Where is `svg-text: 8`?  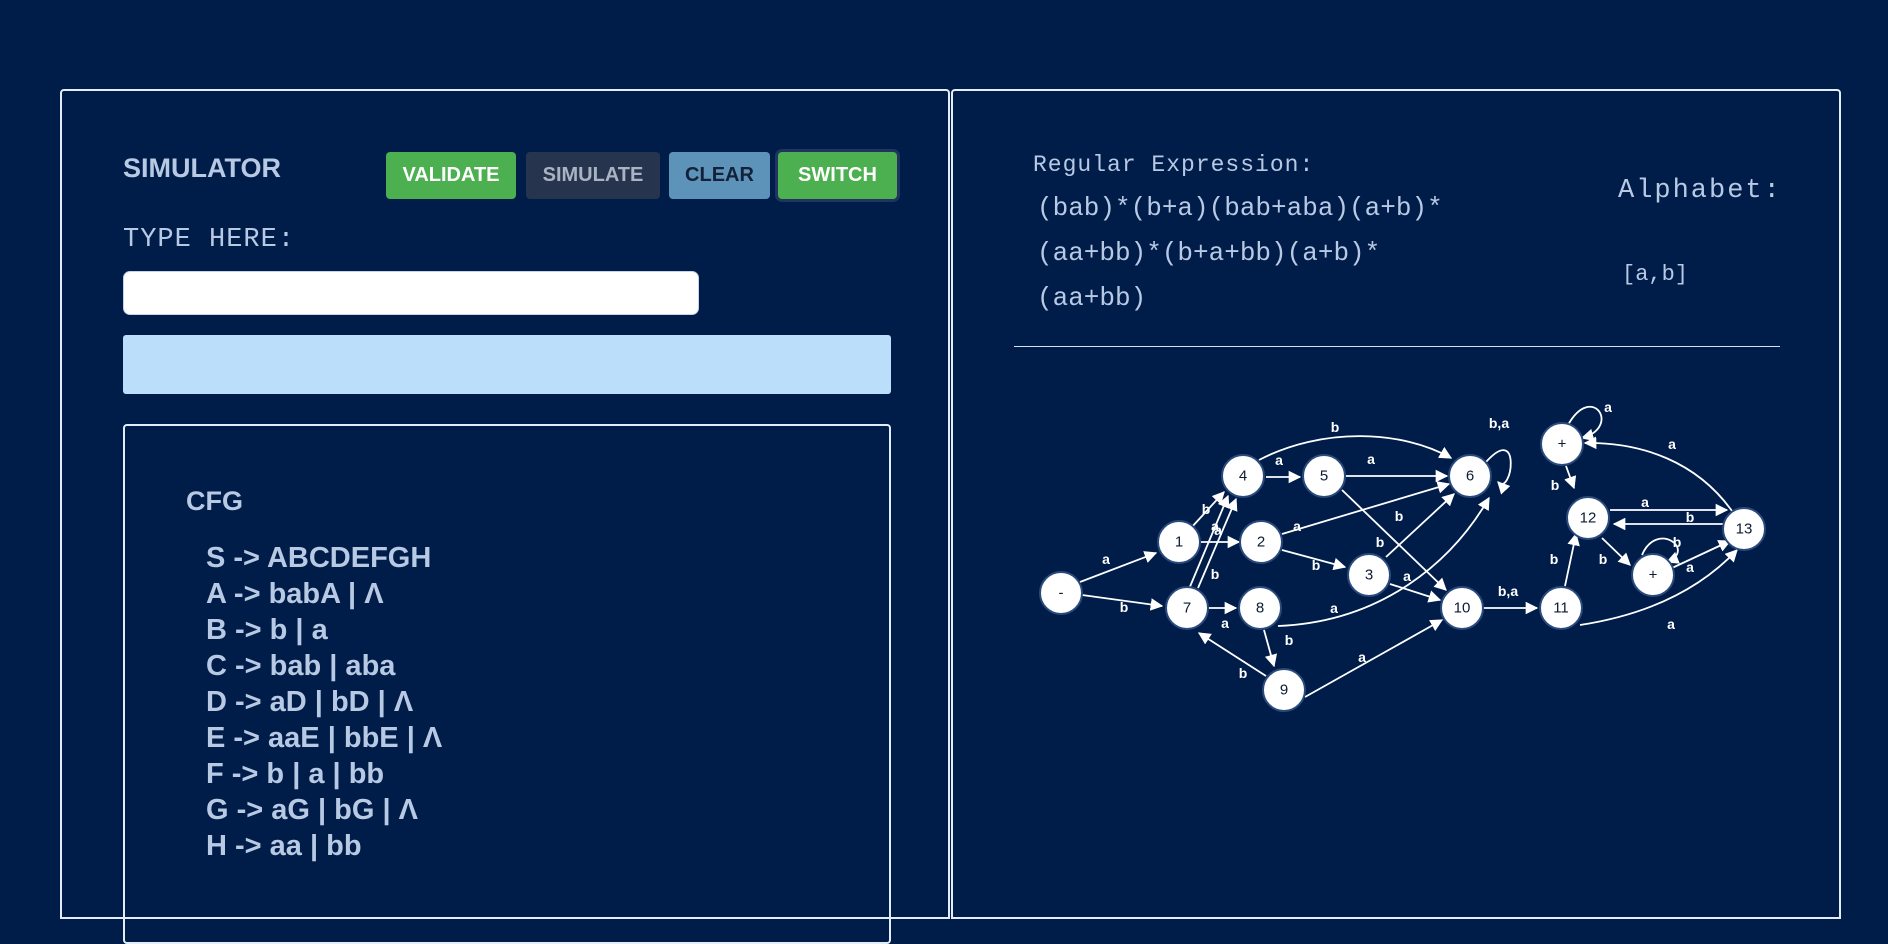 svg-text: 8 is located at coordinates (1260, 608).